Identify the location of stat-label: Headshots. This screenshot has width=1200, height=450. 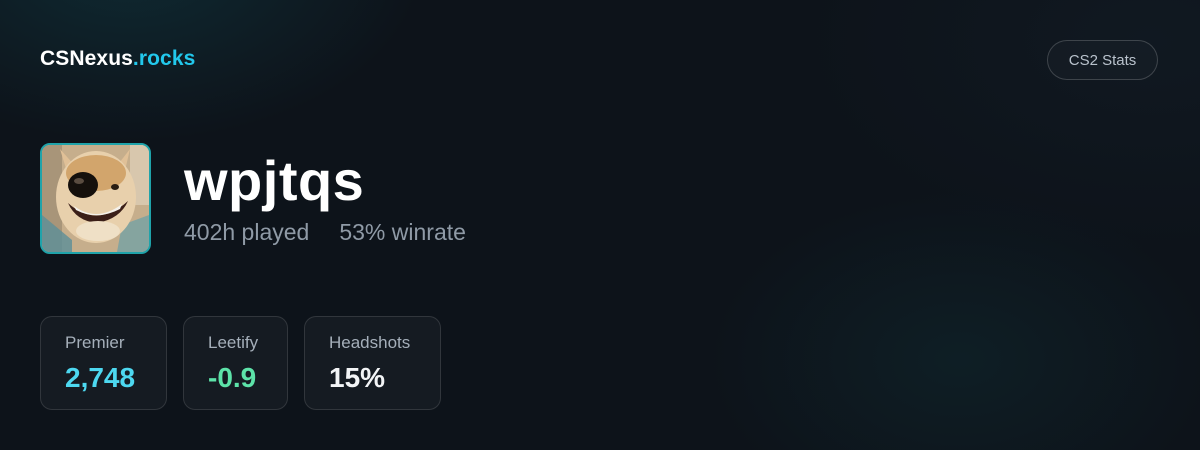
(370, 342).